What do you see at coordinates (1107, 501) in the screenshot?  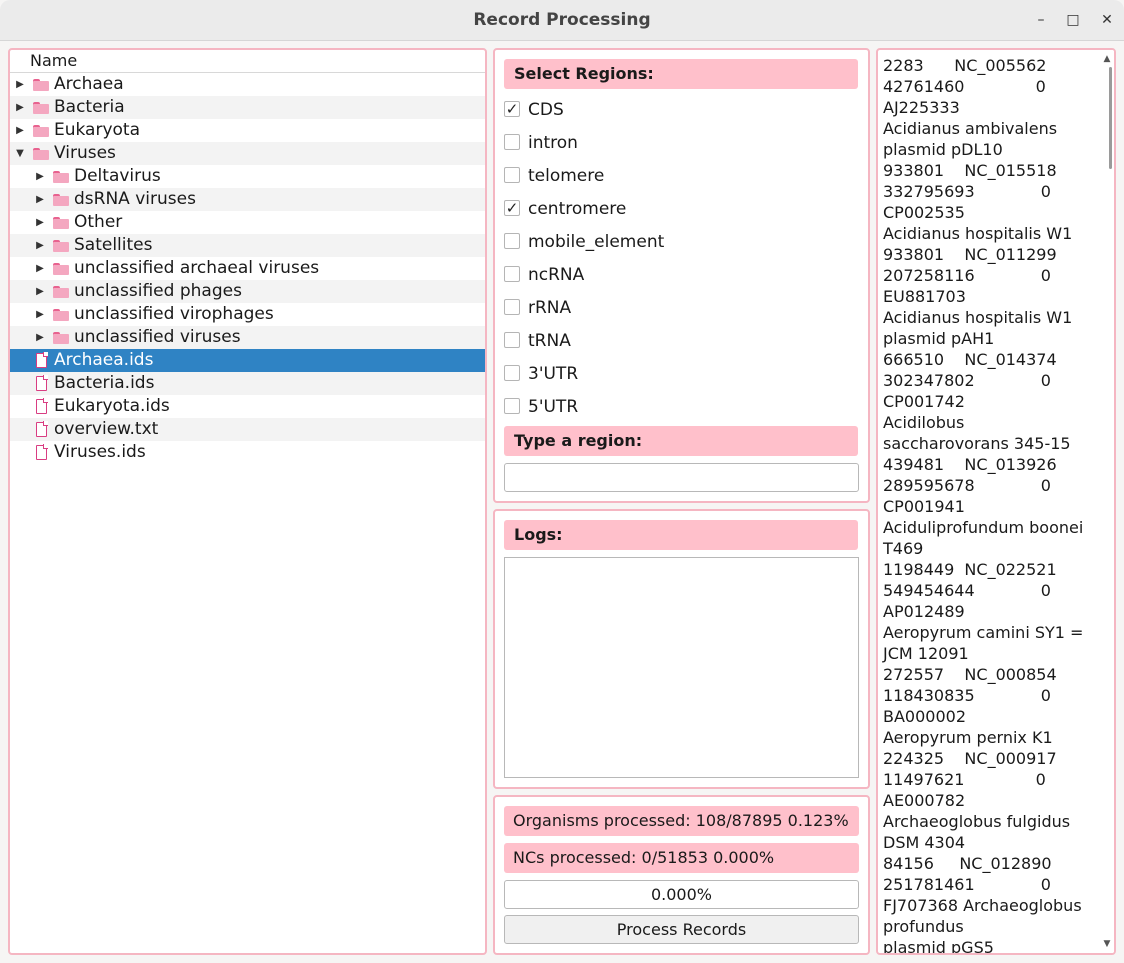 I see `records-scrollbar: ▲ ▼` at bounding box center [1107, 501].